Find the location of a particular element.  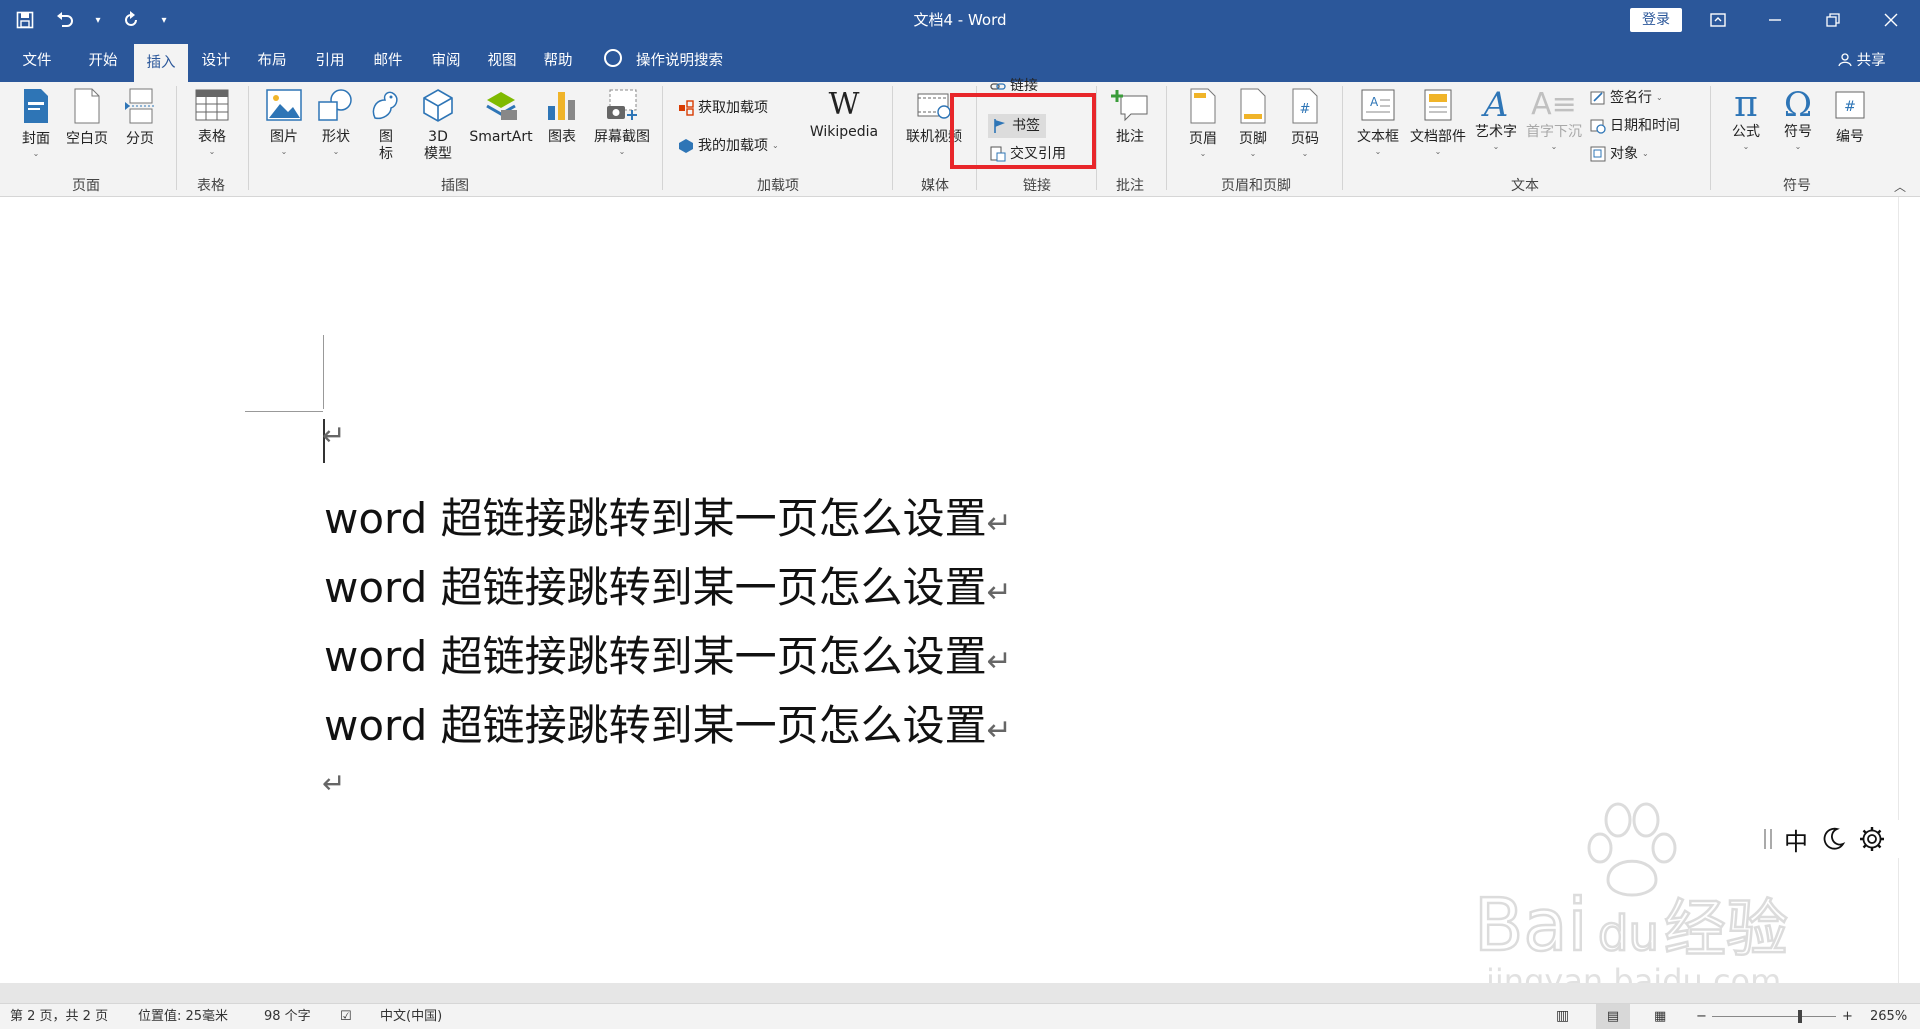

date-time-button: 日期和时间 is located at coordinates (1635, 126).